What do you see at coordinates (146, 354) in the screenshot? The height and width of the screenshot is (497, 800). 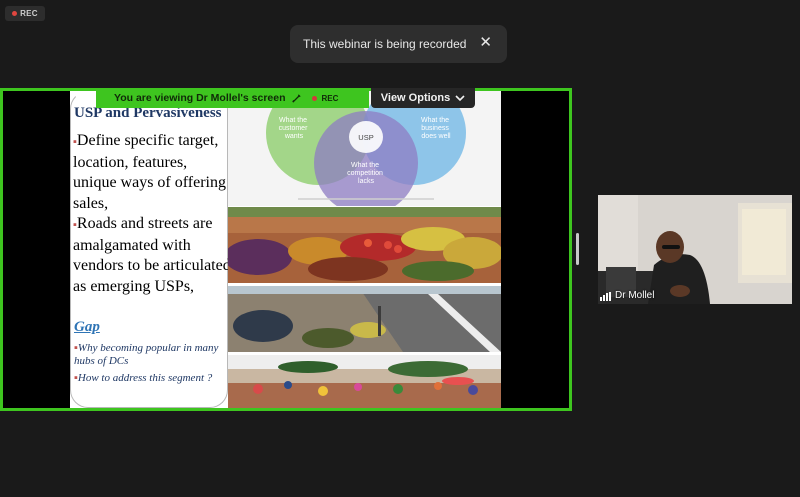 I see `bullet-text: Why becoming popular in many hubs of DCs` at bounding box center [146, 354].